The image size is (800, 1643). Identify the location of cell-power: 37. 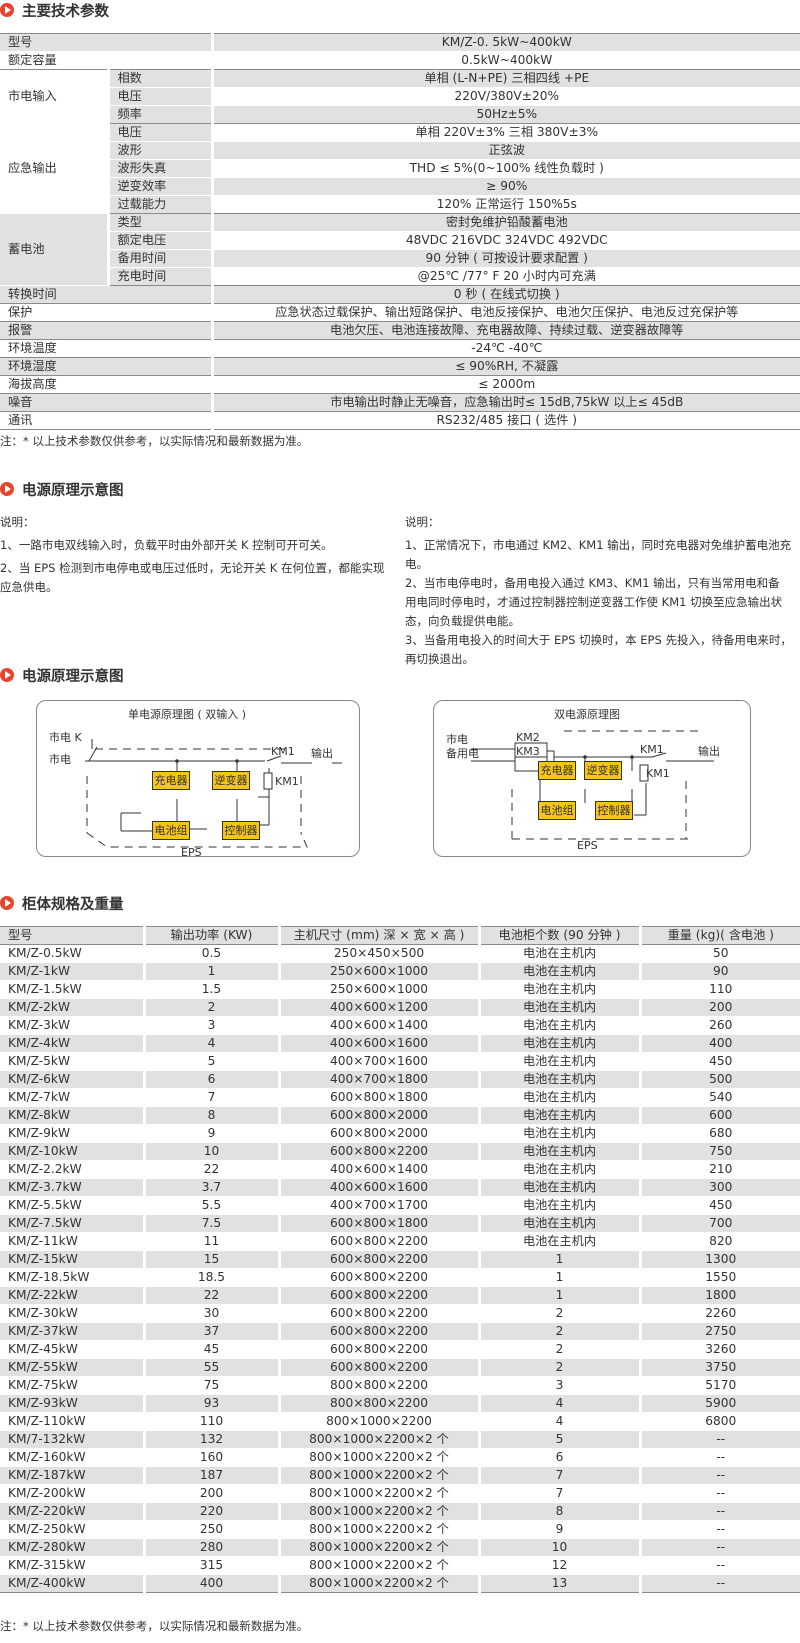
(210, 1331).